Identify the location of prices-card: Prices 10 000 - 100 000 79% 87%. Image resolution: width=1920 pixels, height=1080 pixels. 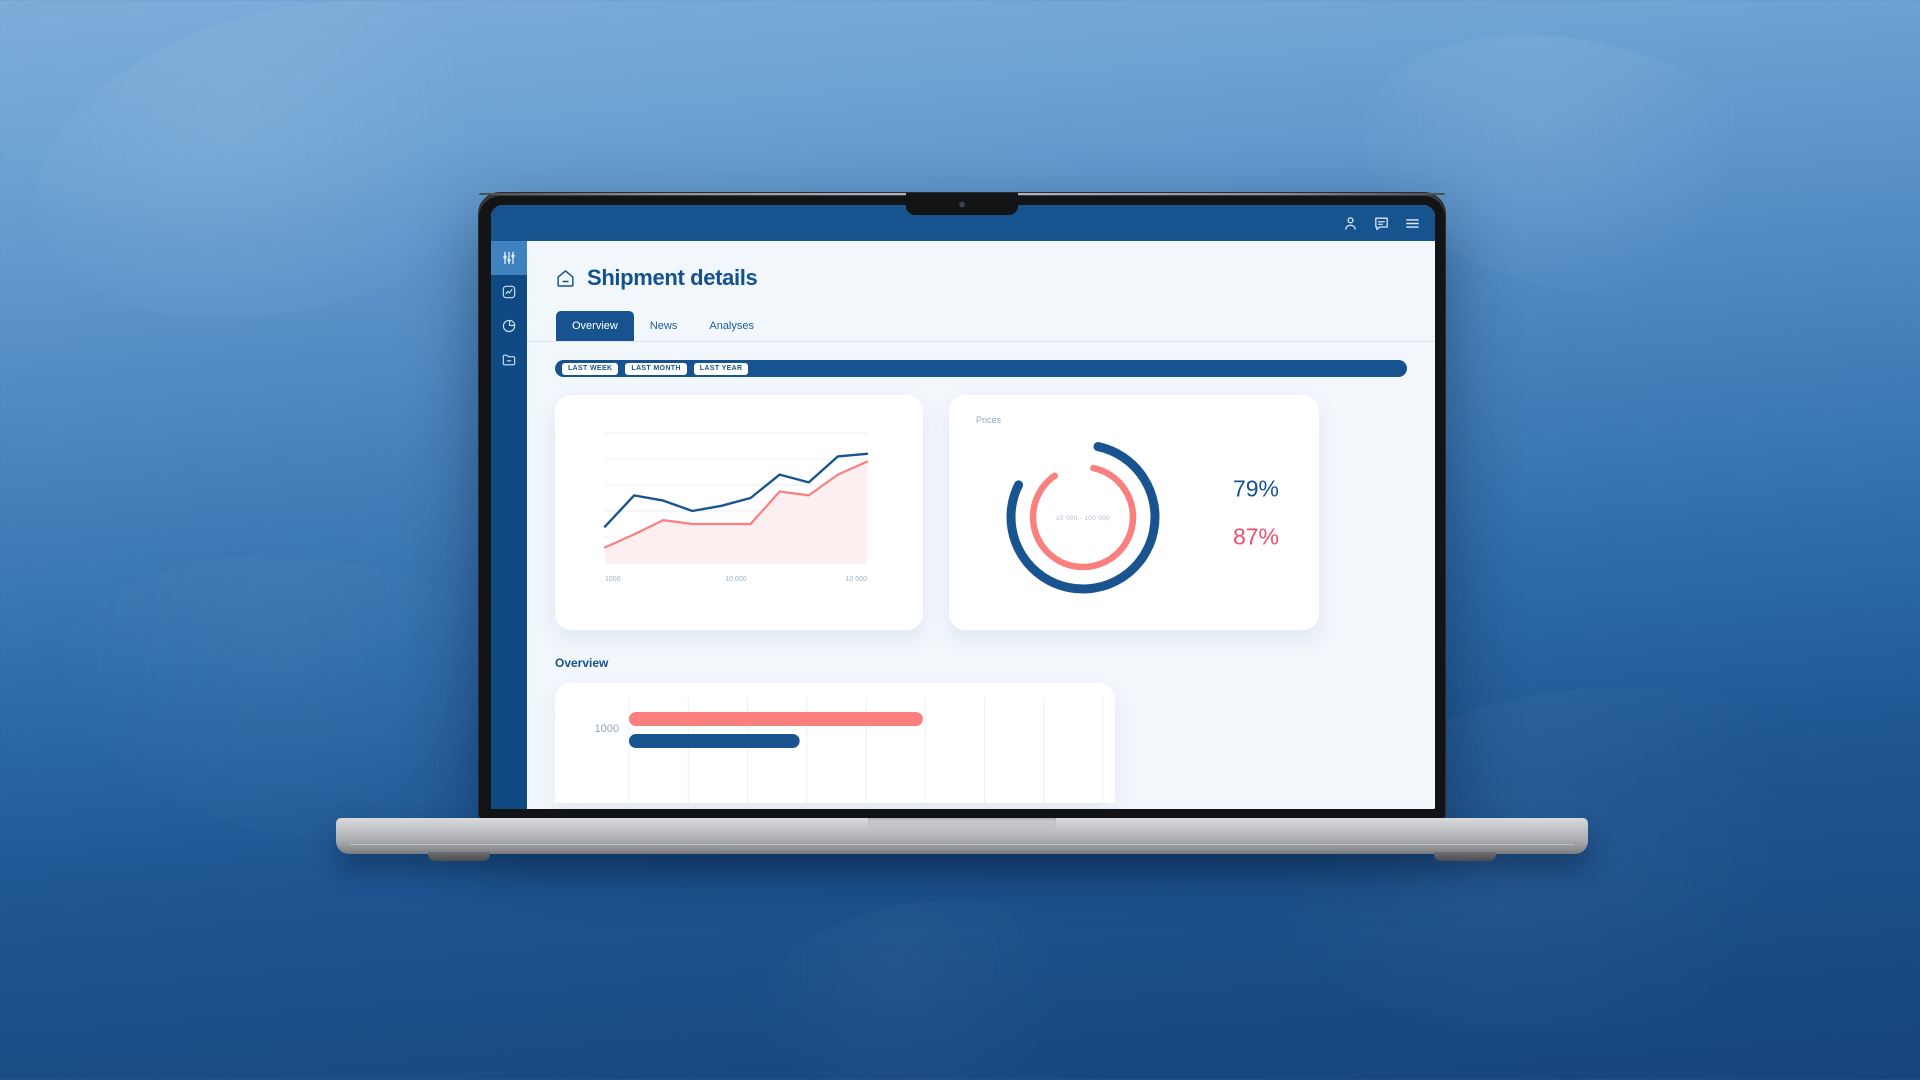
(1134, 512).